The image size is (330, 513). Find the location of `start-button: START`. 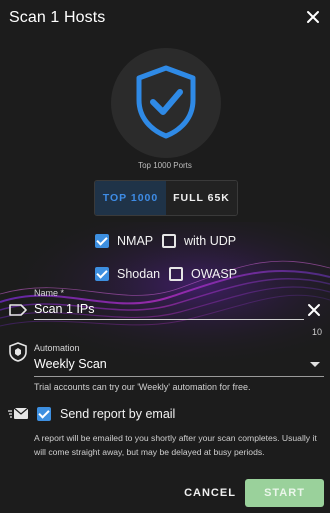

start-button: START is located at coordinates (284, 493).